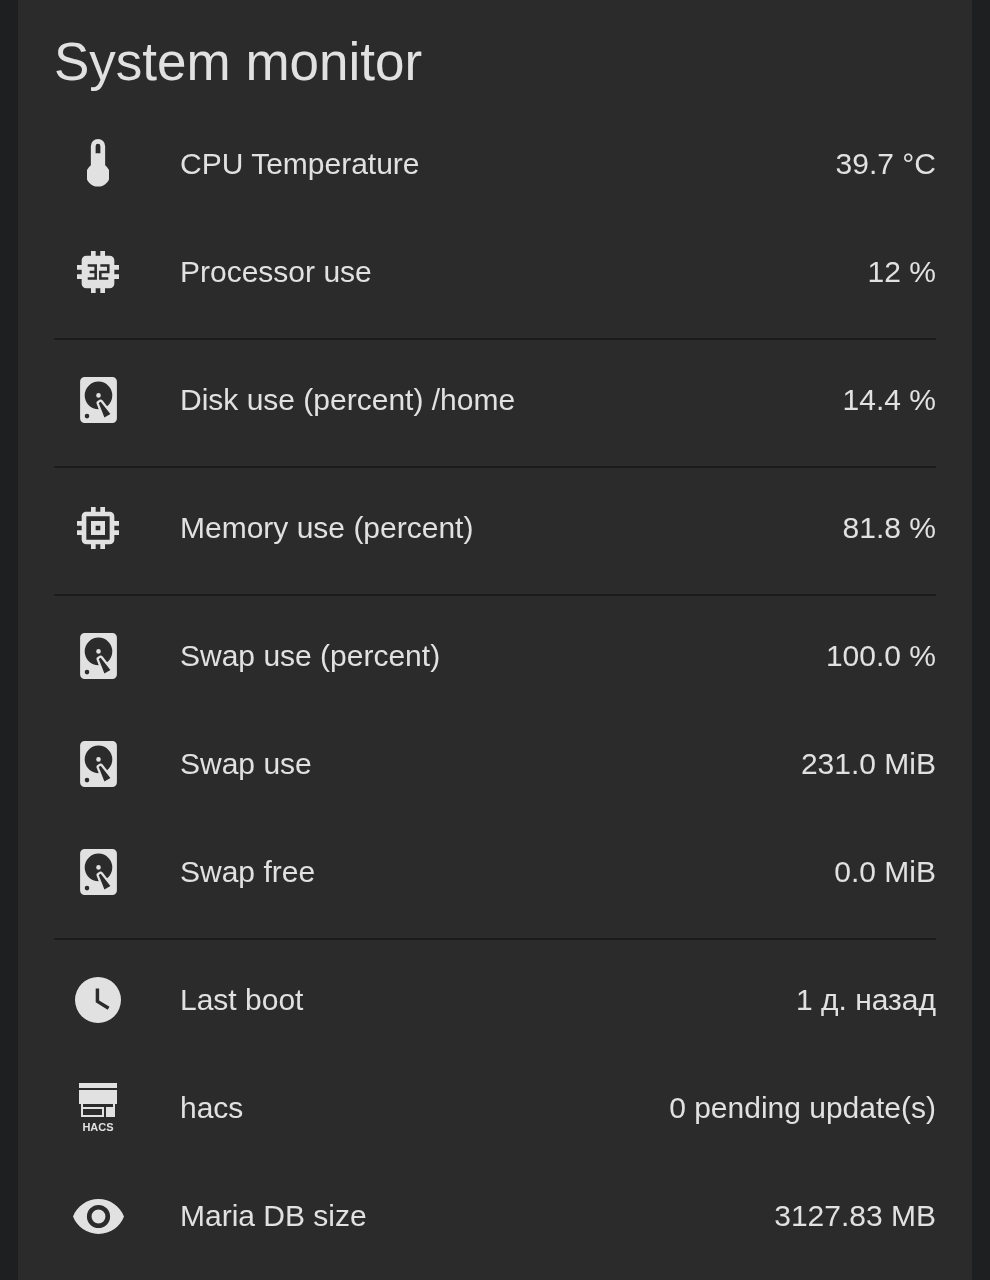 The image size is (990, 1280). Describe the element at coordinates (802, 1108) in the screenshot. I see `entity-value: 0 pending update(s)` at that location.